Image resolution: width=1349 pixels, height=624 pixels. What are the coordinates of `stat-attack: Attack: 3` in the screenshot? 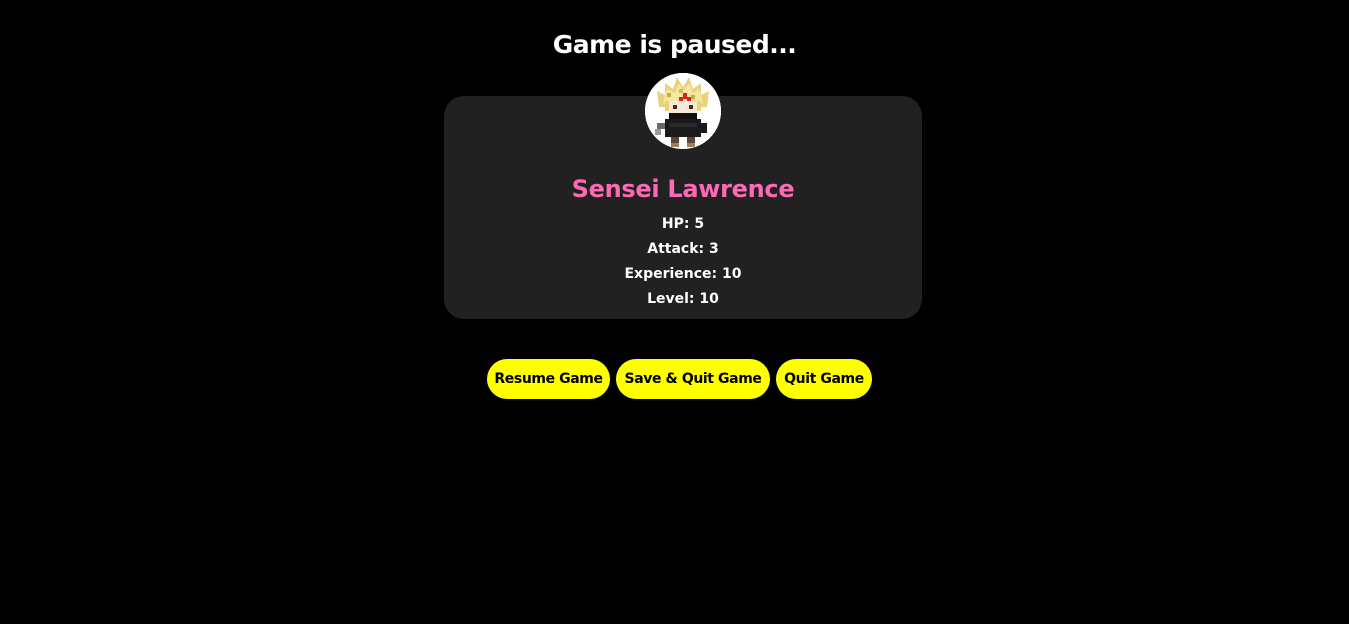 It's located at (683, 249).